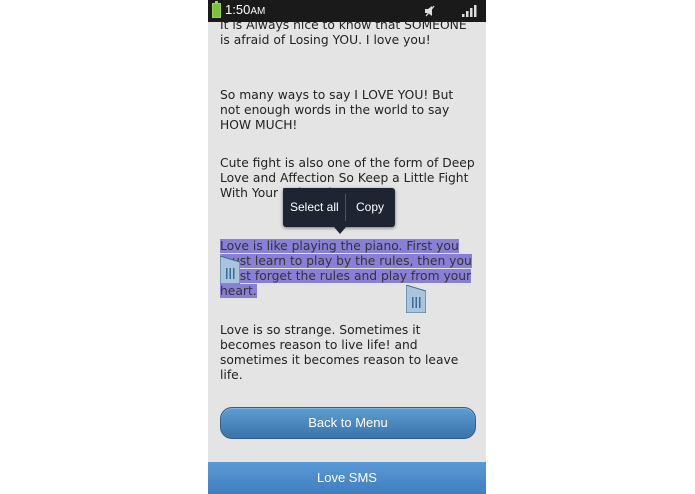 The width and height of the screenshot is (695, 494). What do you see at coordinates (340, 230) in the screenshot?
I see `menu-pointer` at bounding box center [340, 230].